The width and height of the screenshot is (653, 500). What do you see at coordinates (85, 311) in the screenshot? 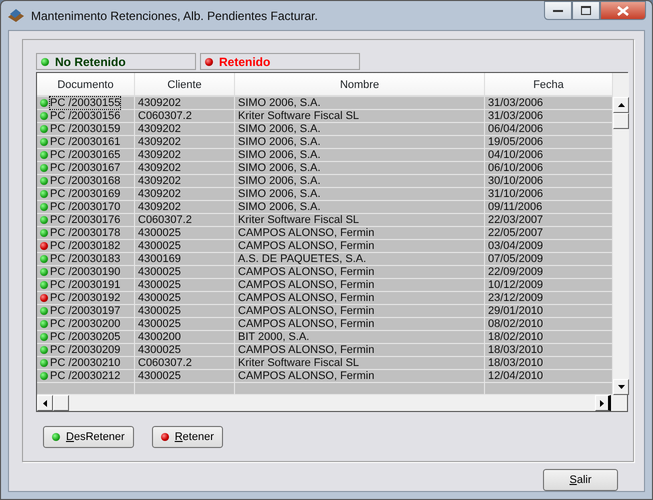
I see `table-cell: PC /20030197` at bounding box center [85, 311].